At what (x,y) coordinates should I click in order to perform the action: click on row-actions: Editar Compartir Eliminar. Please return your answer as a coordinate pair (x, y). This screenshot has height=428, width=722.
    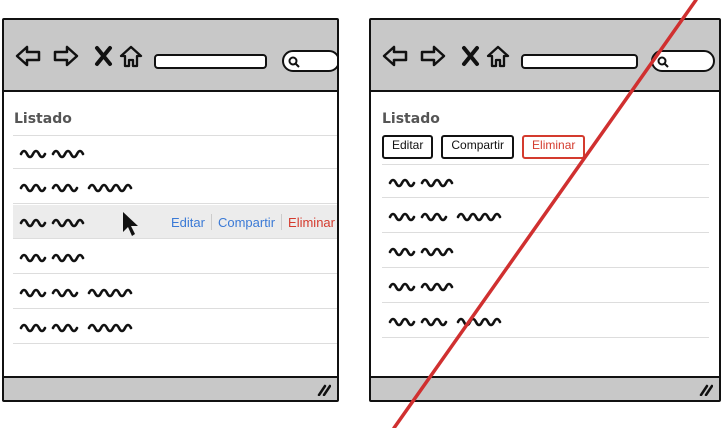
    Looking at the image, I should click on (250, 222).